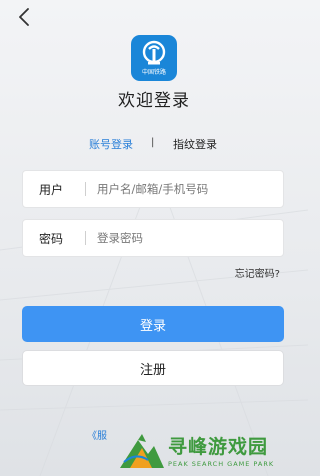  Describe the element at coordinates (142, 451) in the screenshot. I see `mountain-logo-icon` at that location.